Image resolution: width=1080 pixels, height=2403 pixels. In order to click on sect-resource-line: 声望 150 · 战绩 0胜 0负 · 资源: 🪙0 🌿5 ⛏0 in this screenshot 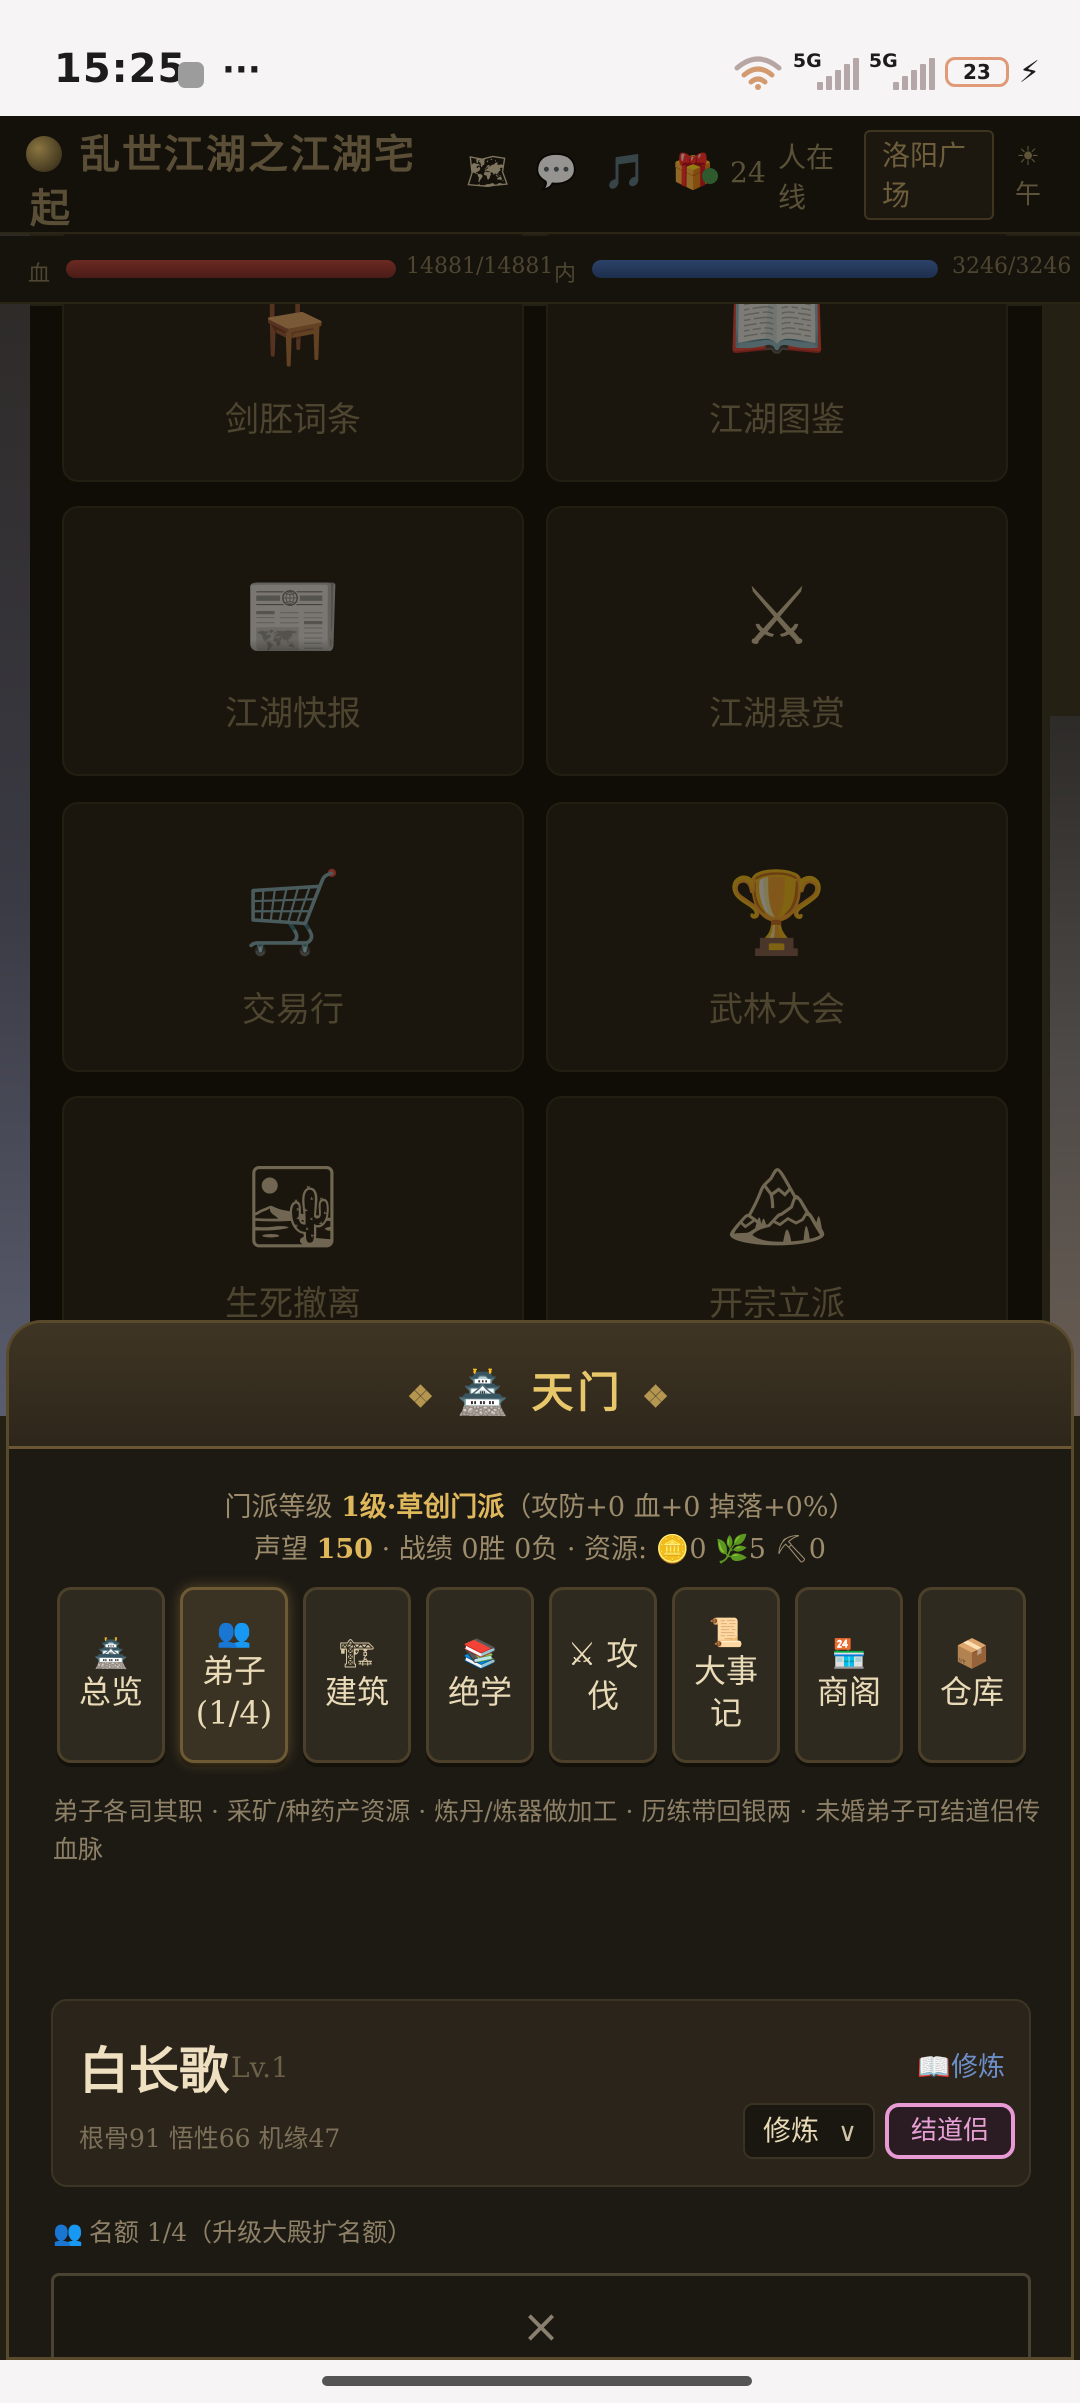, I will do `click(540, 1550)`.